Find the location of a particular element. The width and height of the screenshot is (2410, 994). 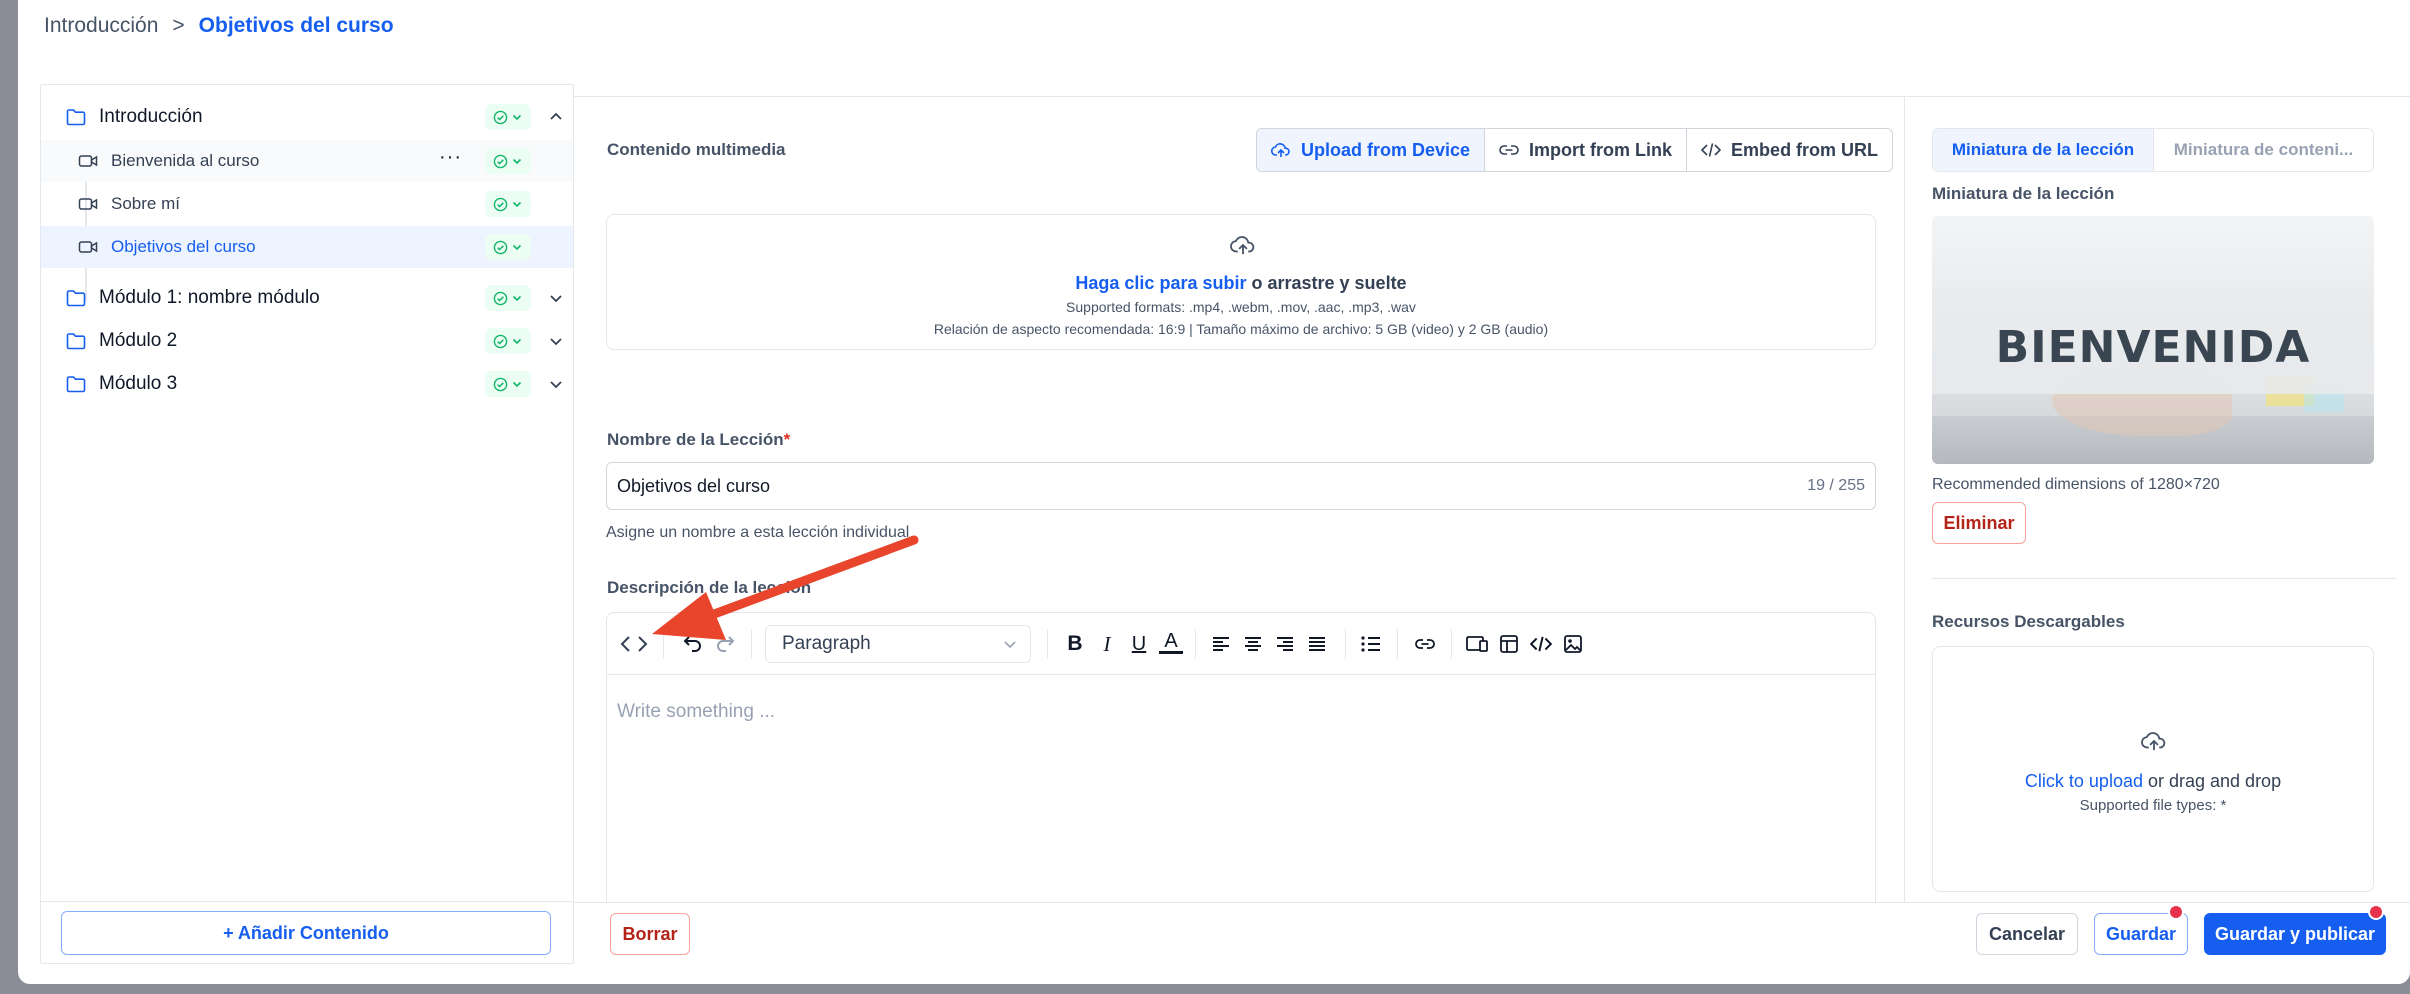

italic-icon: I is located at coordinates (1107, 644).